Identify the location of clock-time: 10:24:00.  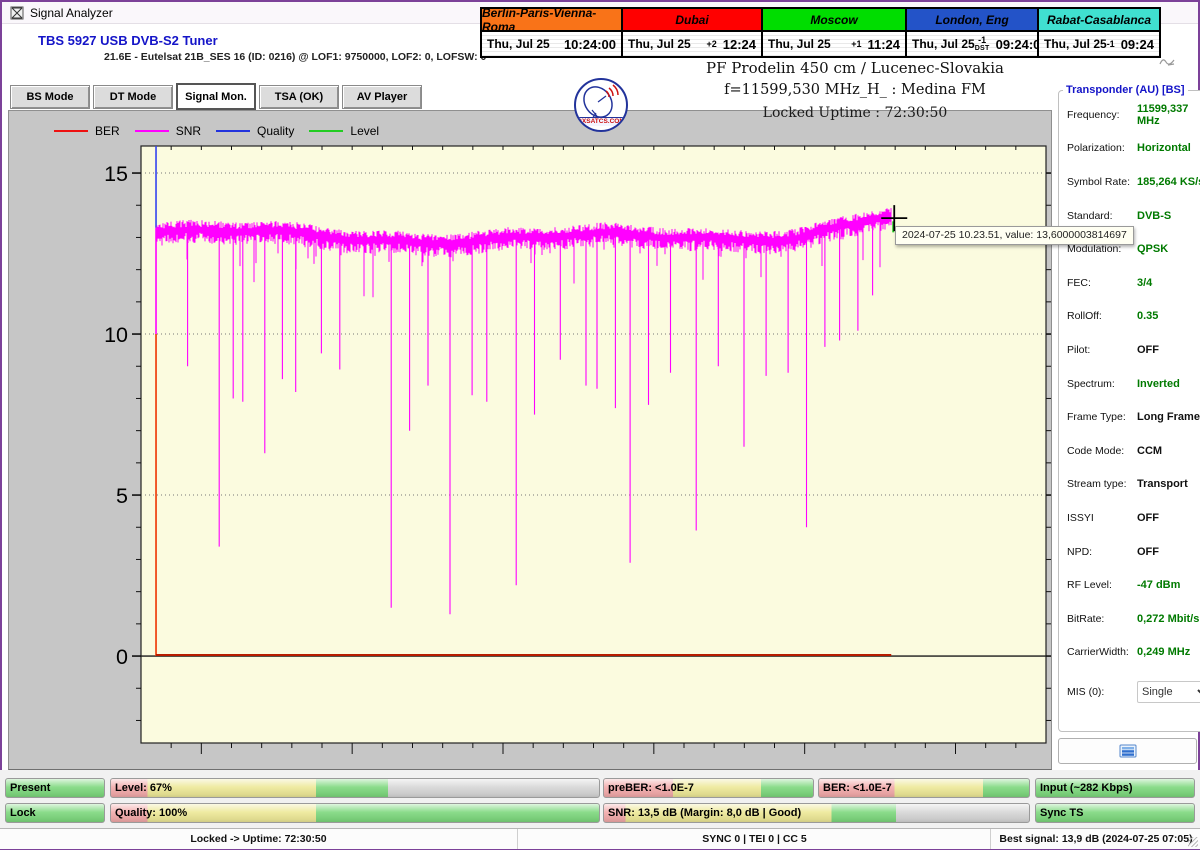
(589, 44).